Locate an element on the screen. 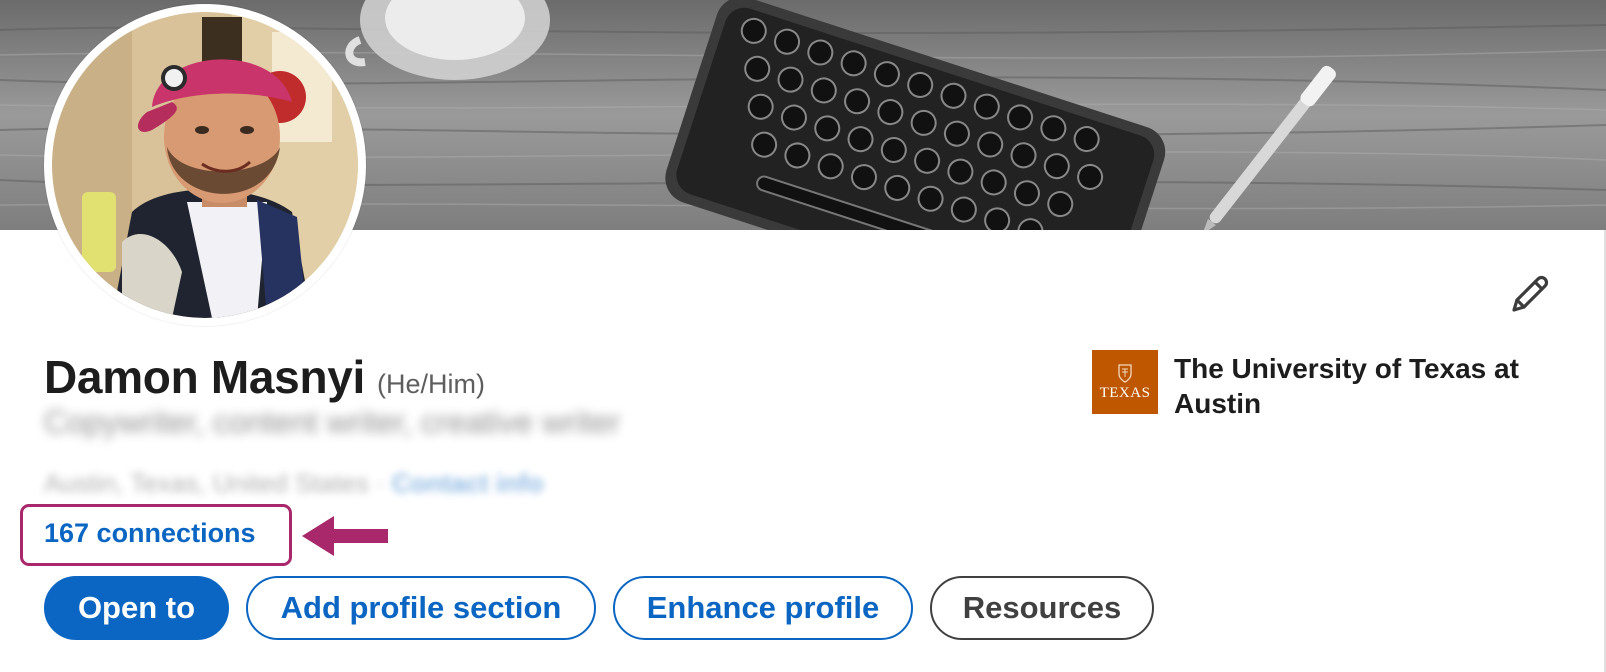  education-entry: TEXAS The University of Texas at Austin is located at coordinates (1318, 385).